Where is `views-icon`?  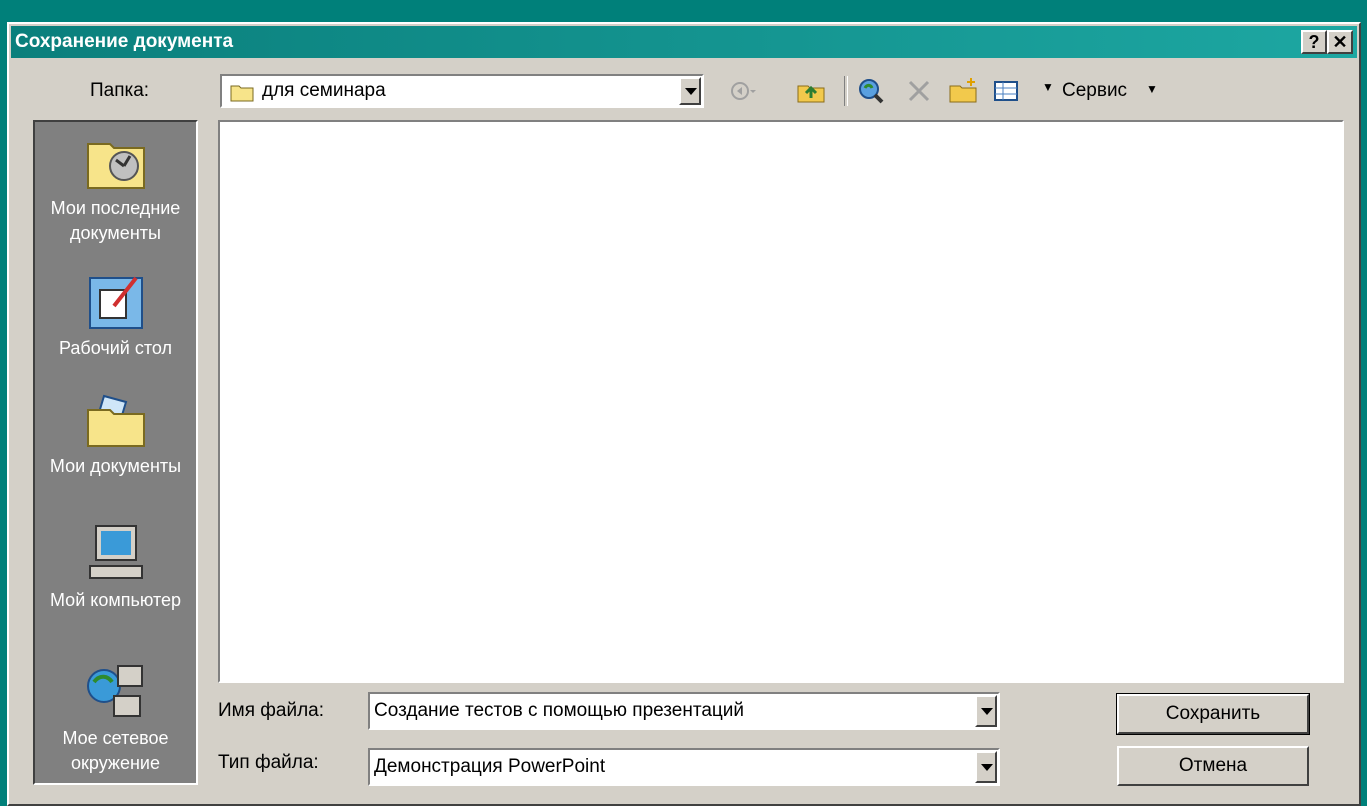 views-icon is located at coordinates (1007, 91).